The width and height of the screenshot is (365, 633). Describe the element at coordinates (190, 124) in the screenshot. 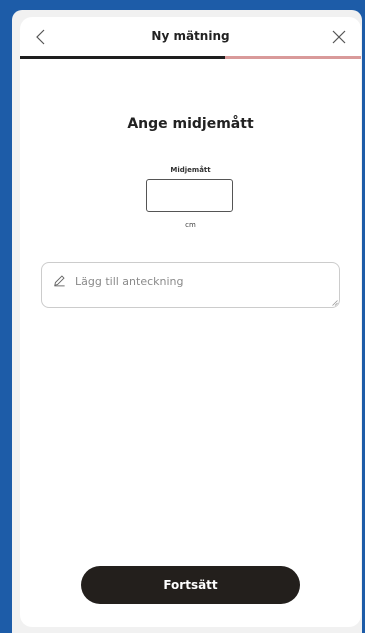

I see `measurement-heading: Ange midjemått` at that location.